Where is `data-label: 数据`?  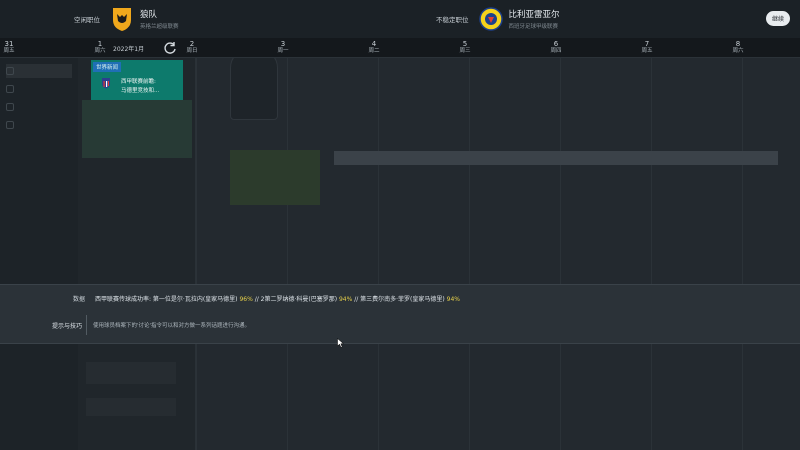 data-label: 数据 is located at coordinates (79, 299).